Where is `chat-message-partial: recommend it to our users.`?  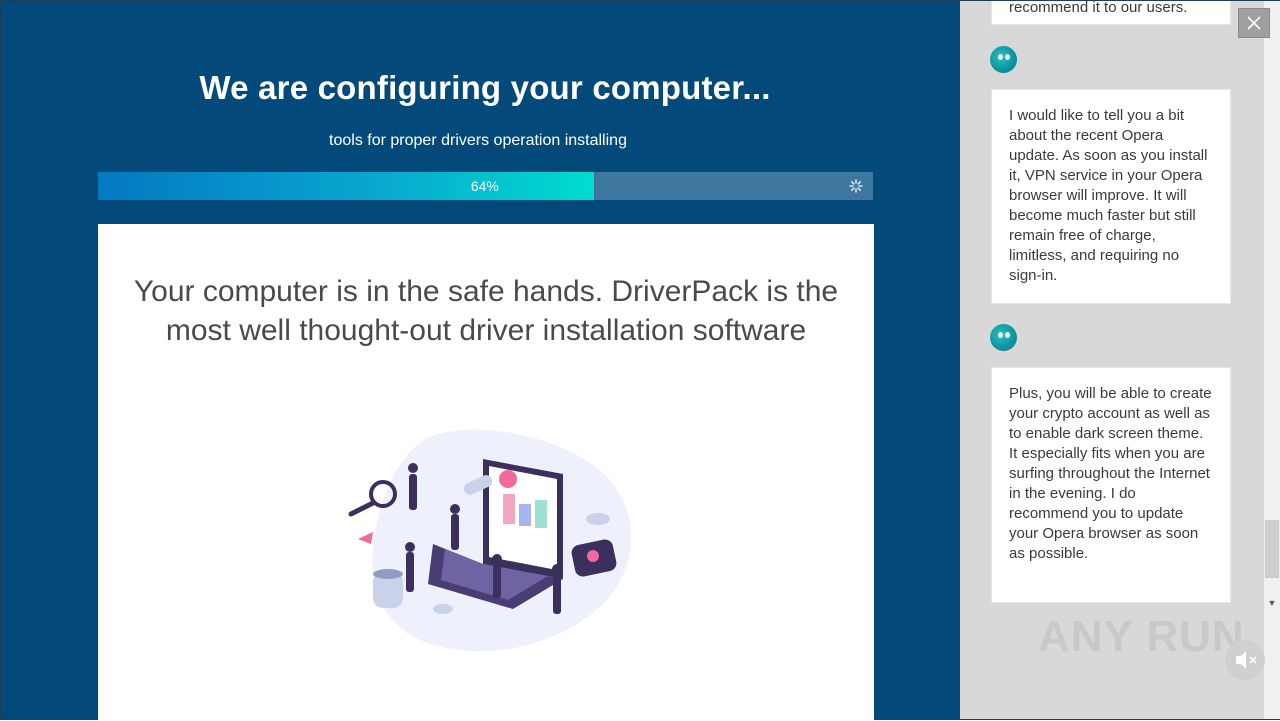 chat-message-partial: recommend it to our users. is located at coordinates (1111, 13).